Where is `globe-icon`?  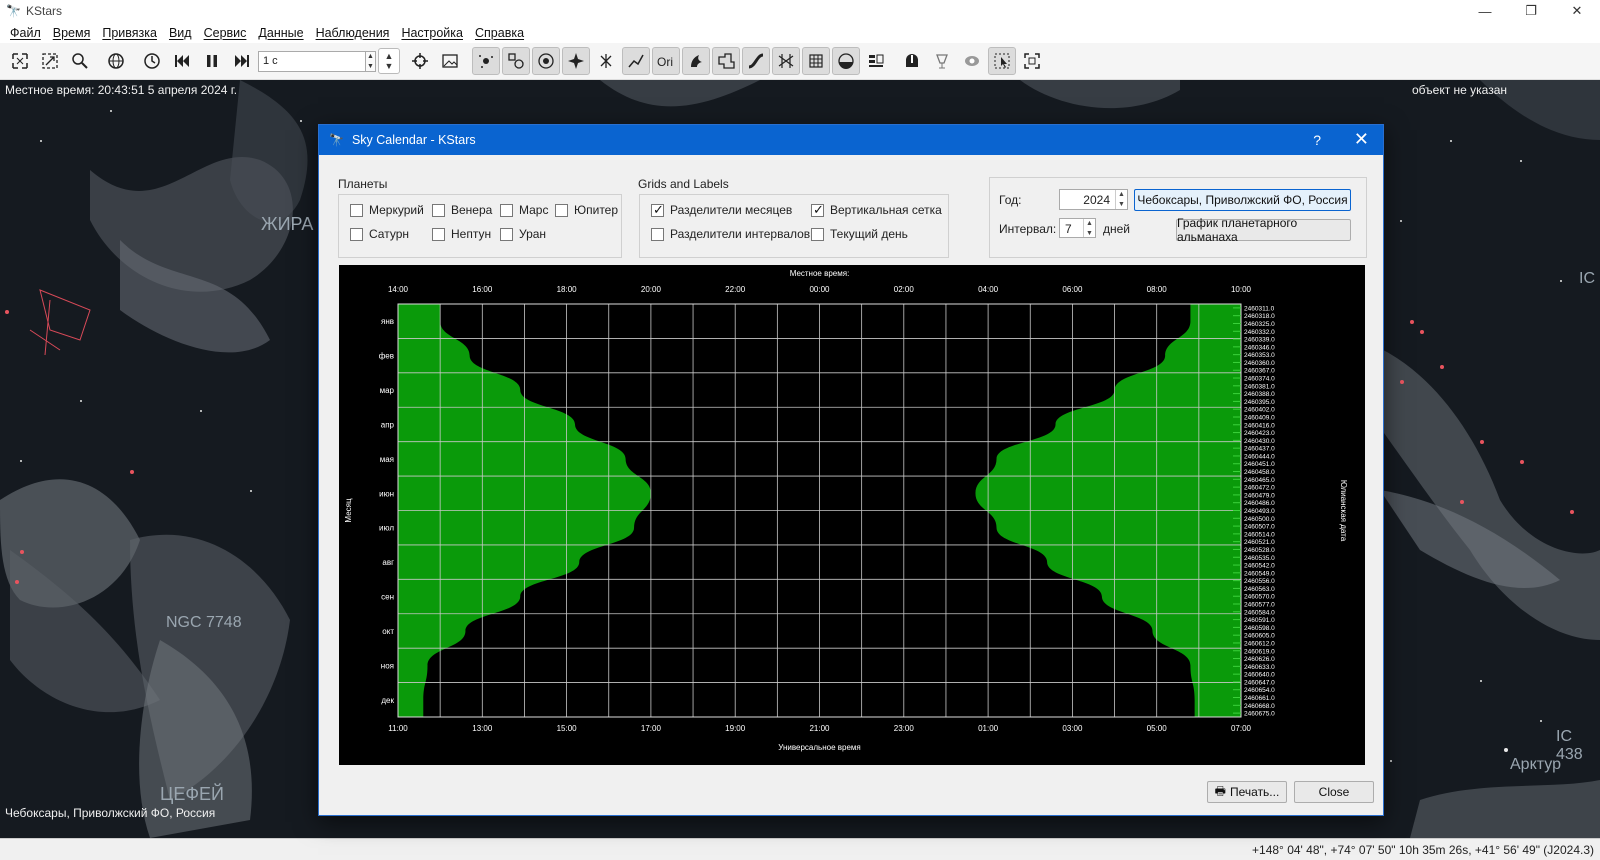
globe-icon is located at coordinates (116, 61).